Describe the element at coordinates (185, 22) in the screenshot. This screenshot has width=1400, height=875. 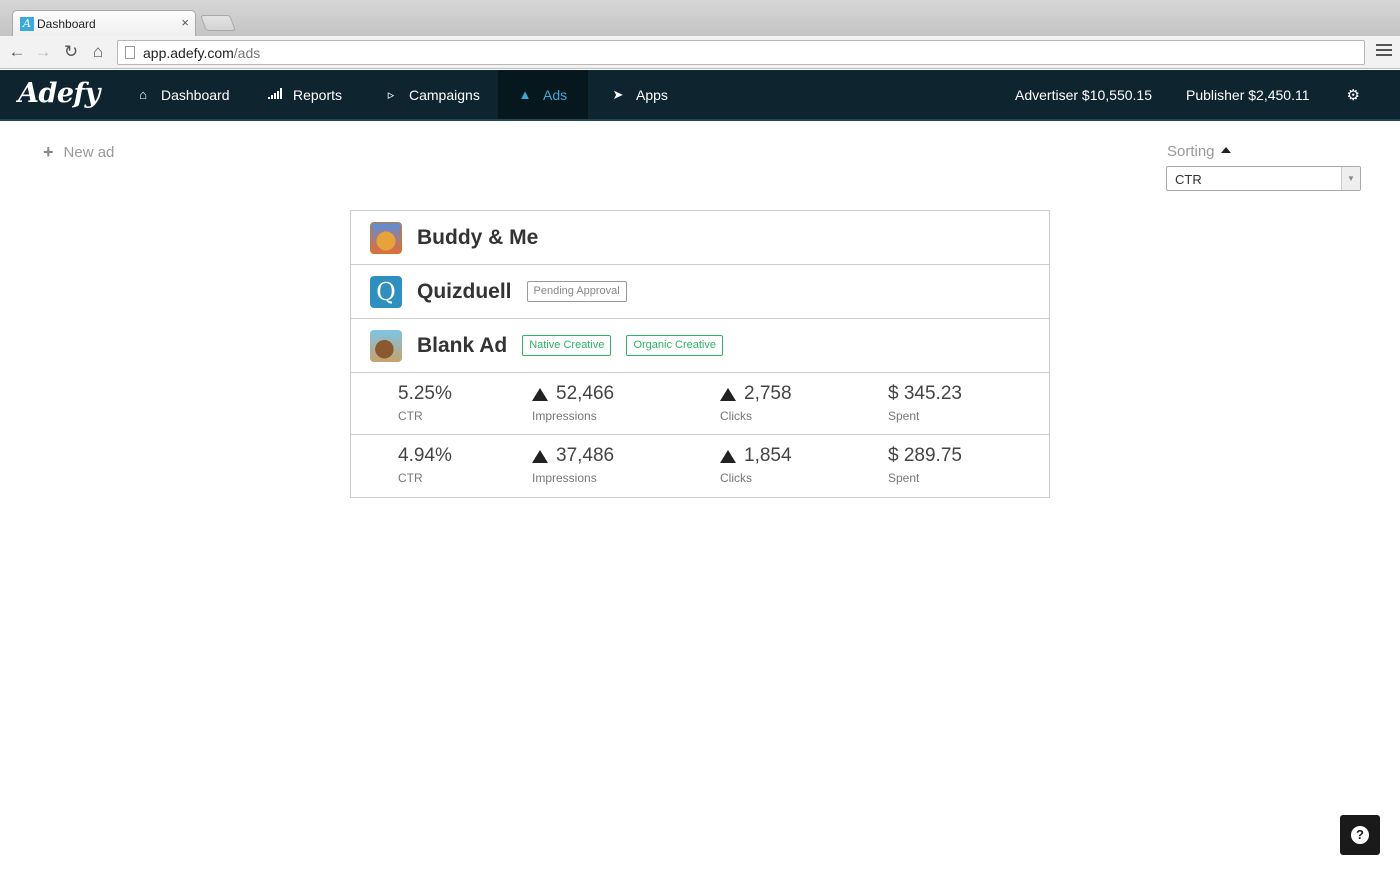
I see `close-tab-icon: ×` at that location.